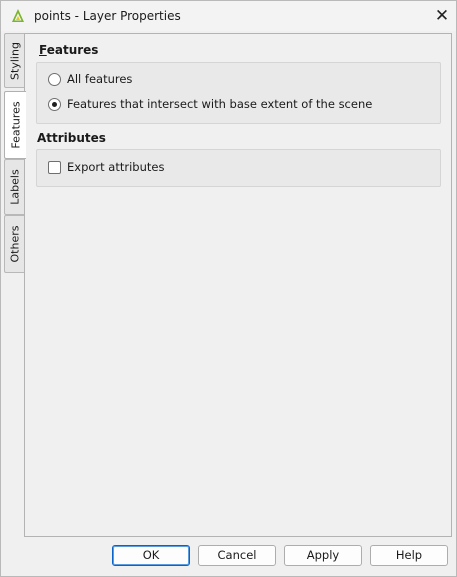 The width and height of the screenshot is (457, 577). What do you see at coordinates (72, 50) in the screenshot?
I see `features-title-rest: eatures` at bounding box center [72, 50].